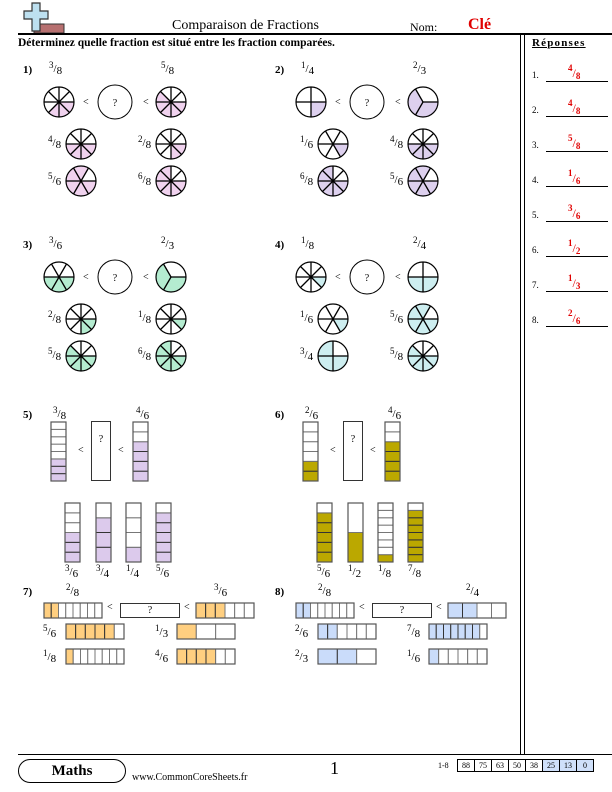  Describe the element at coordinates (570, 282) in the screenshot. I see `answer-row: 7. 1/3` at that location.